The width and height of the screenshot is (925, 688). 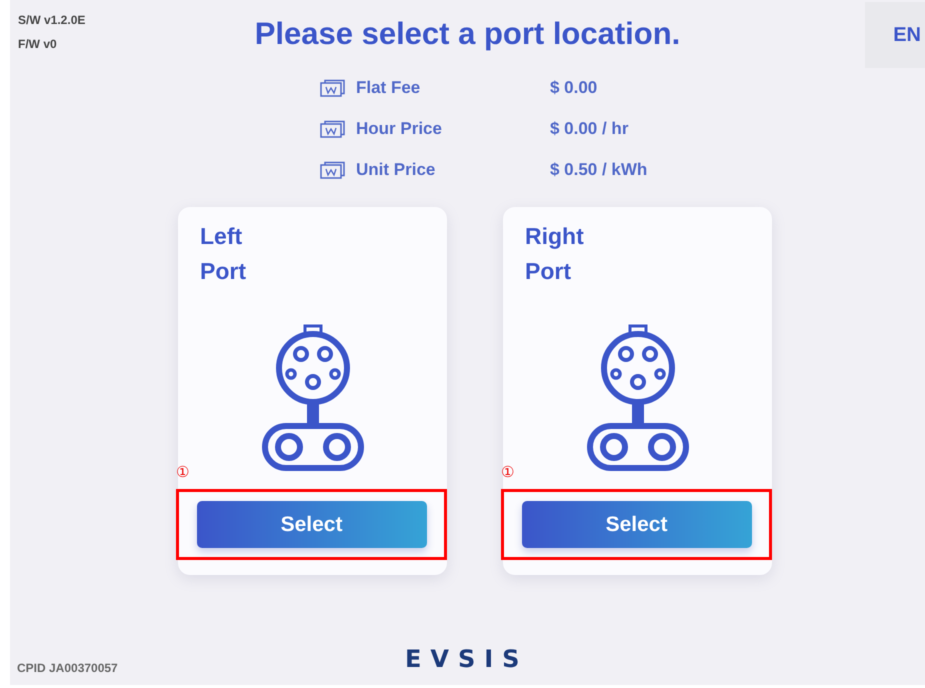 I want to click on page-title: Please select a port location., so click(x=468, y=33).